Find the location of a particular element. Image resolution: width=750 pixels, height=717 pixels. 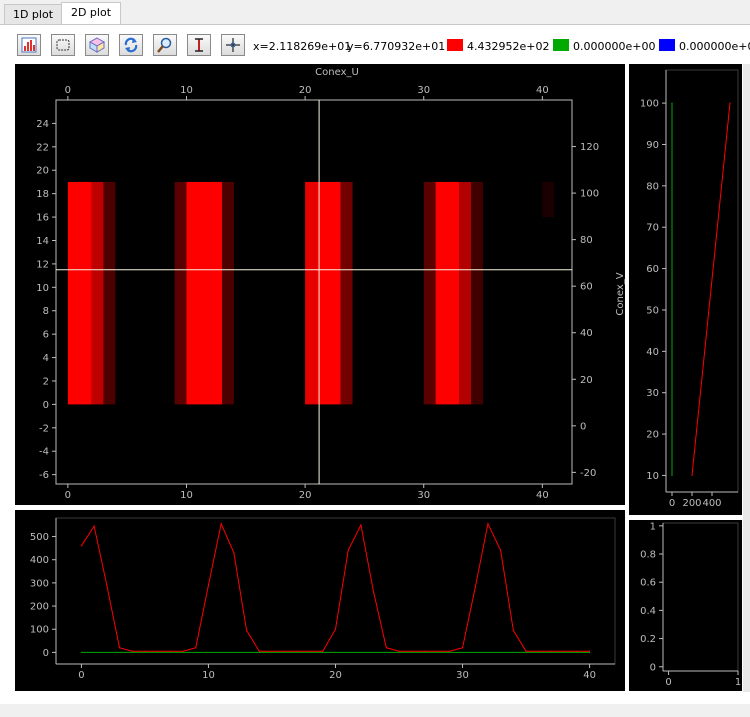

empty-corner-panel: 0 1 0 0.2 0.4 0.6 0.8 1 is located at coordinates (685, 605).